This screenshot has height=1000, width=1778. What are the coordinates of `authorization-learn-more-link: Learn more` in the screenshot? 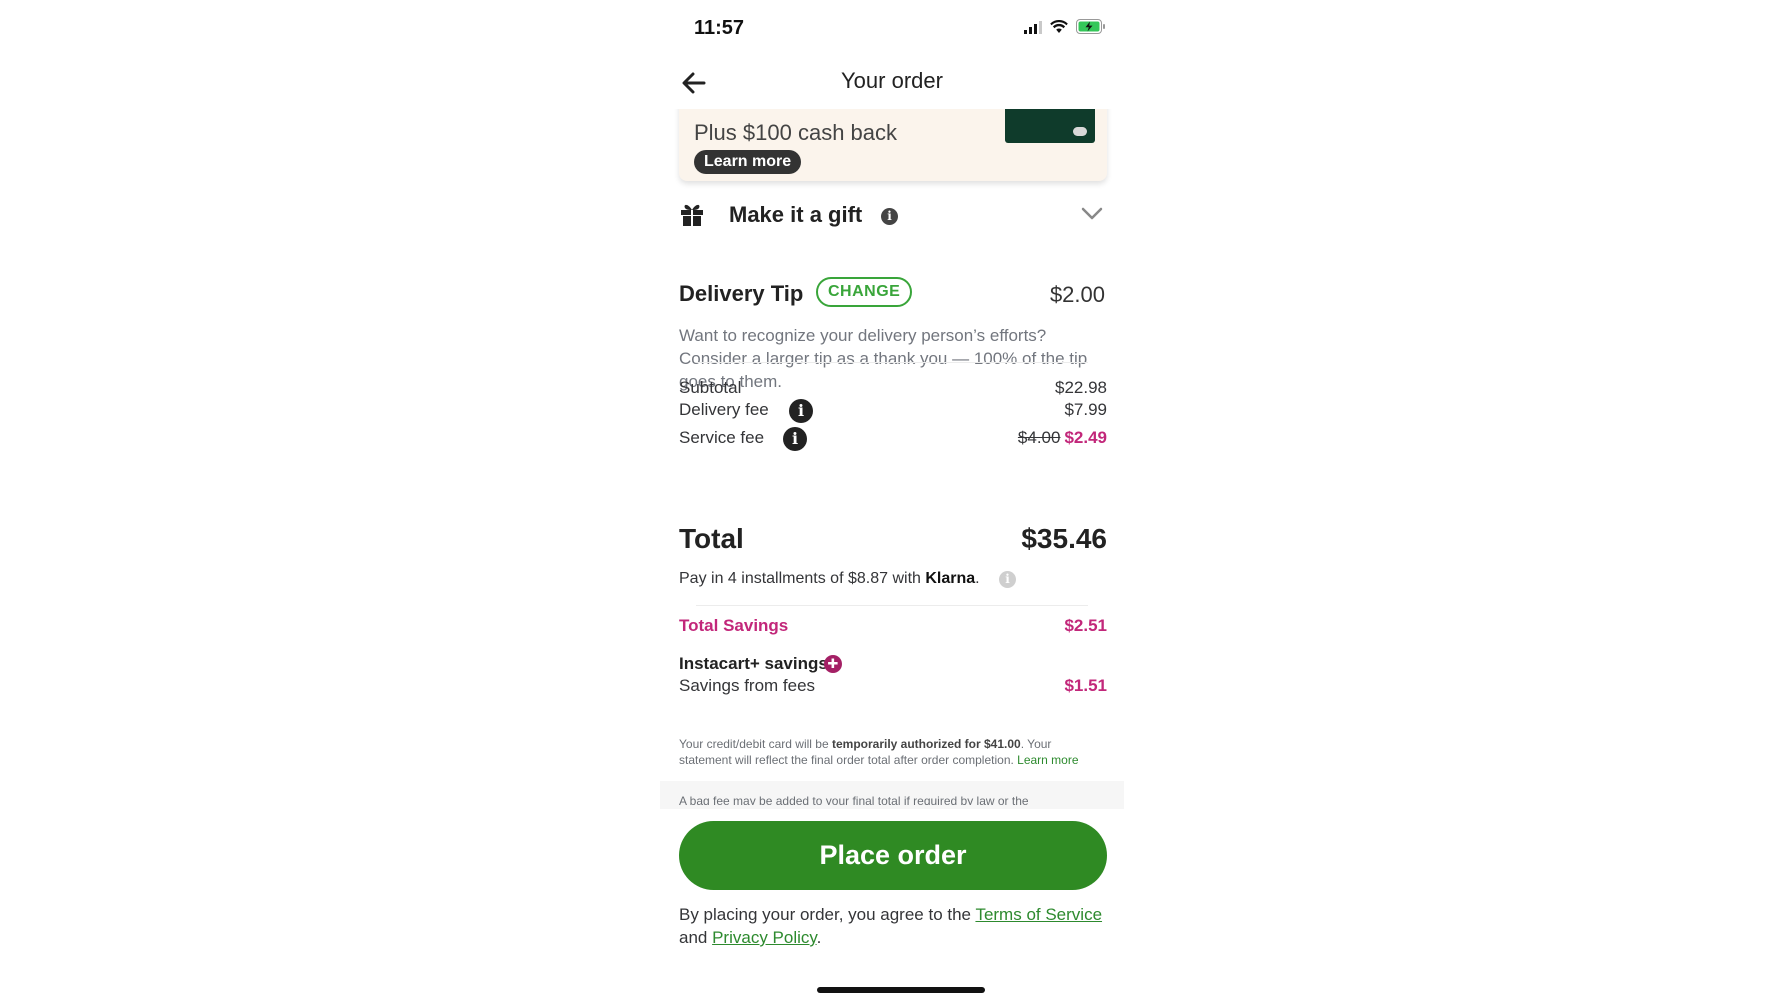 It's located at (1047, 760).